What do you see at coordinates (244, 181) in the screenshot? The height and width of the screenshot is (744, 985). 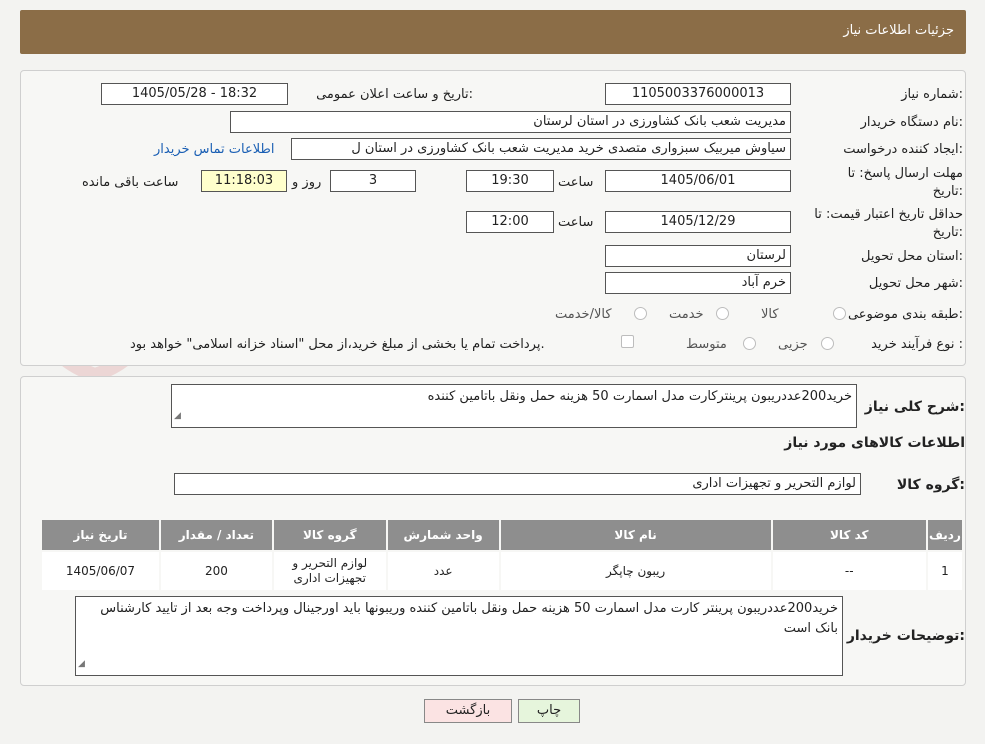 I see `time-remaining-field: 11:18:03` at bounding box center [244, 181].